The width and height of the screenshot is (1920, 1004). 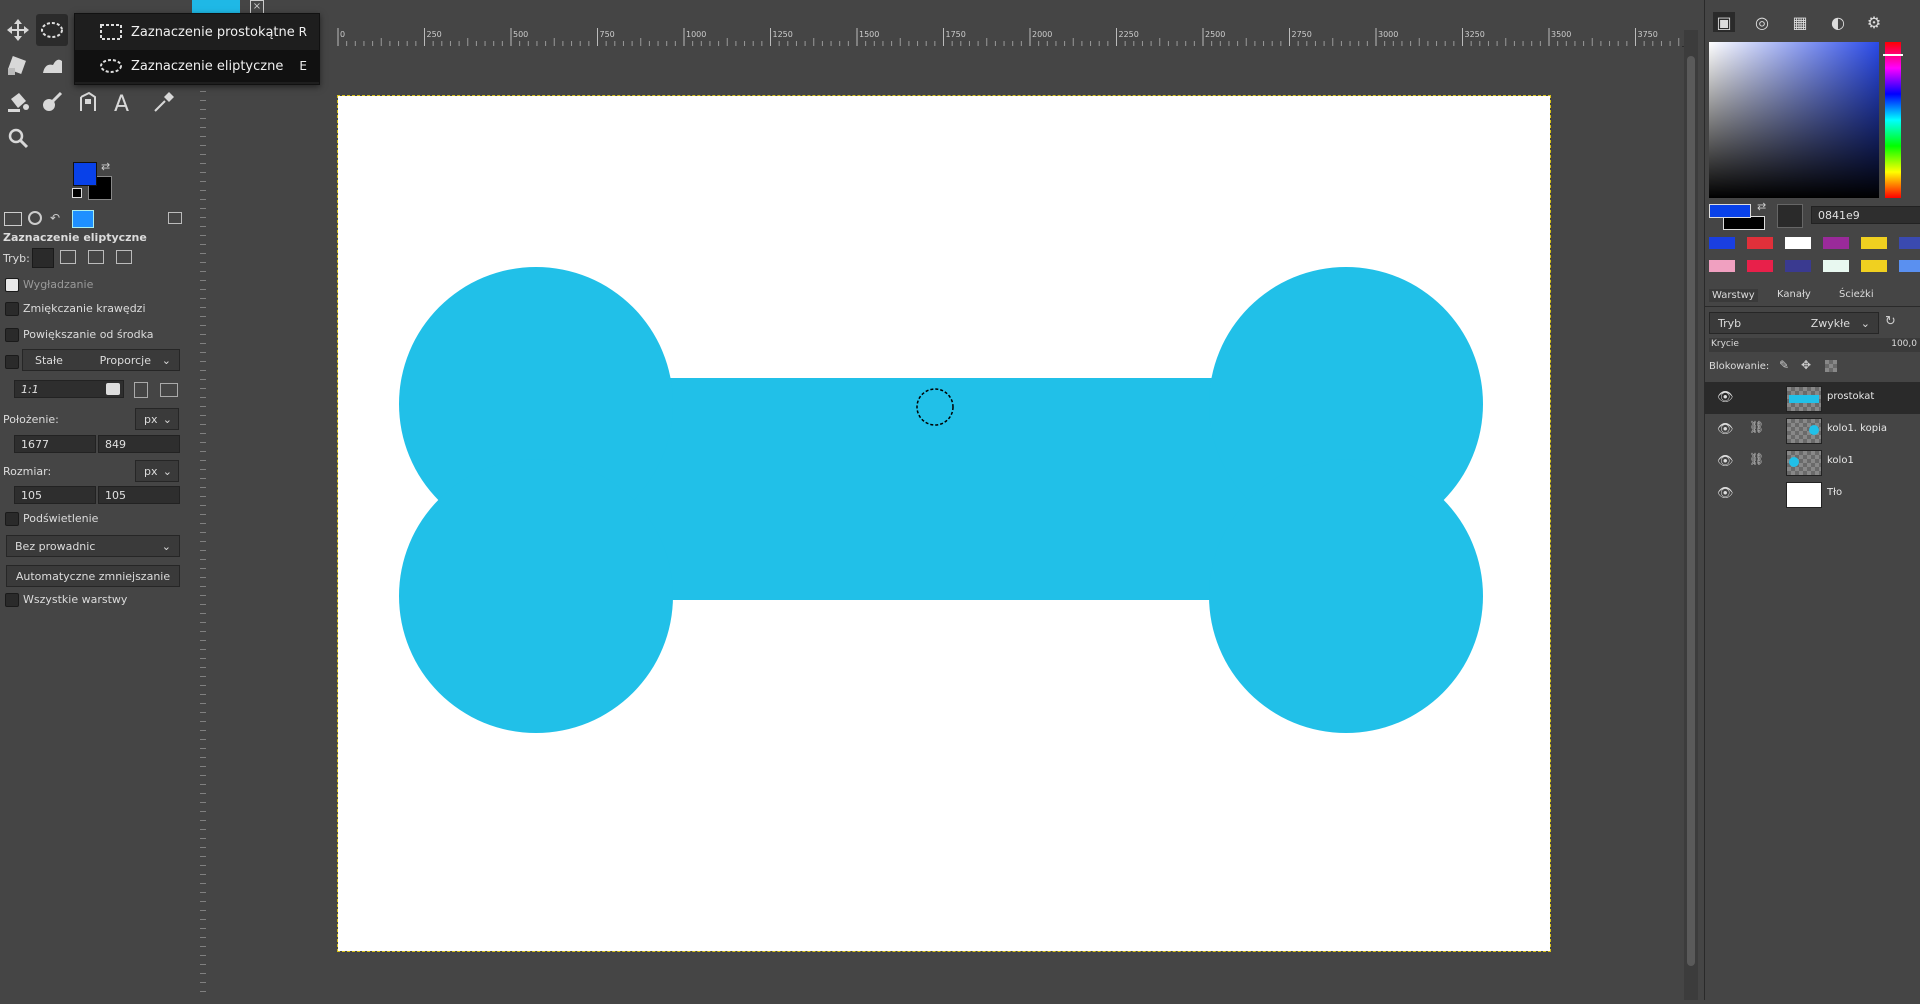 What do you see at coordinates (1744, 223) in the screenshot?
I see `background-color-swatch` at bounding box center [1744, 223].